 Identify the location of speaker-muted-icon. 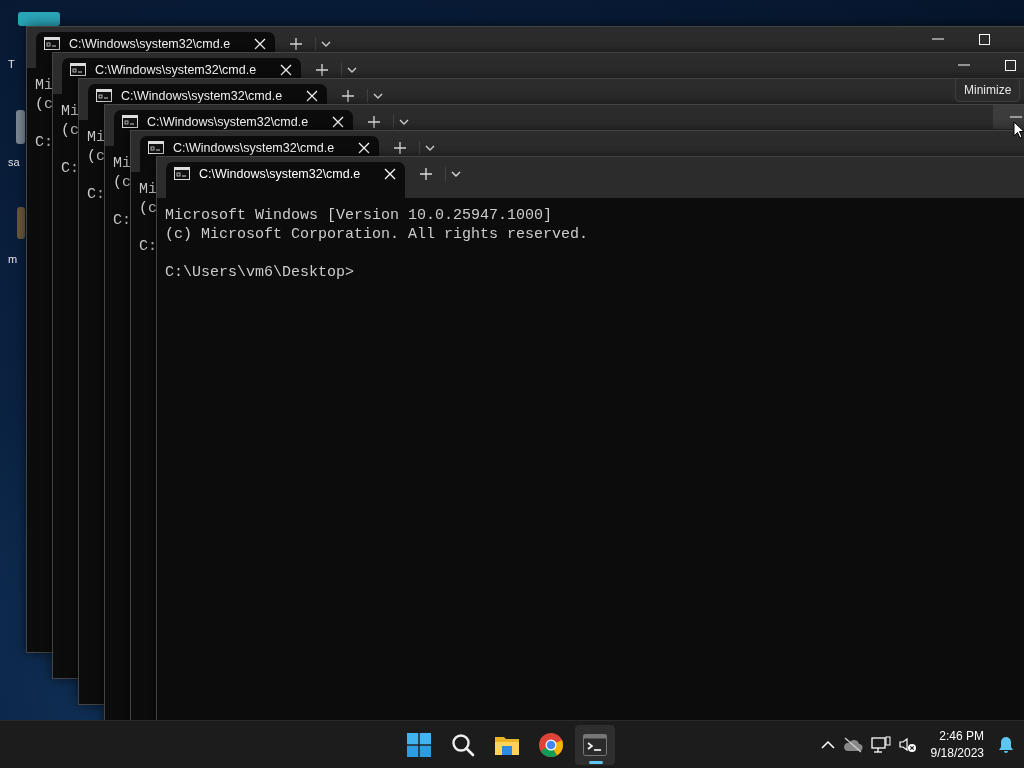
(907, 744).